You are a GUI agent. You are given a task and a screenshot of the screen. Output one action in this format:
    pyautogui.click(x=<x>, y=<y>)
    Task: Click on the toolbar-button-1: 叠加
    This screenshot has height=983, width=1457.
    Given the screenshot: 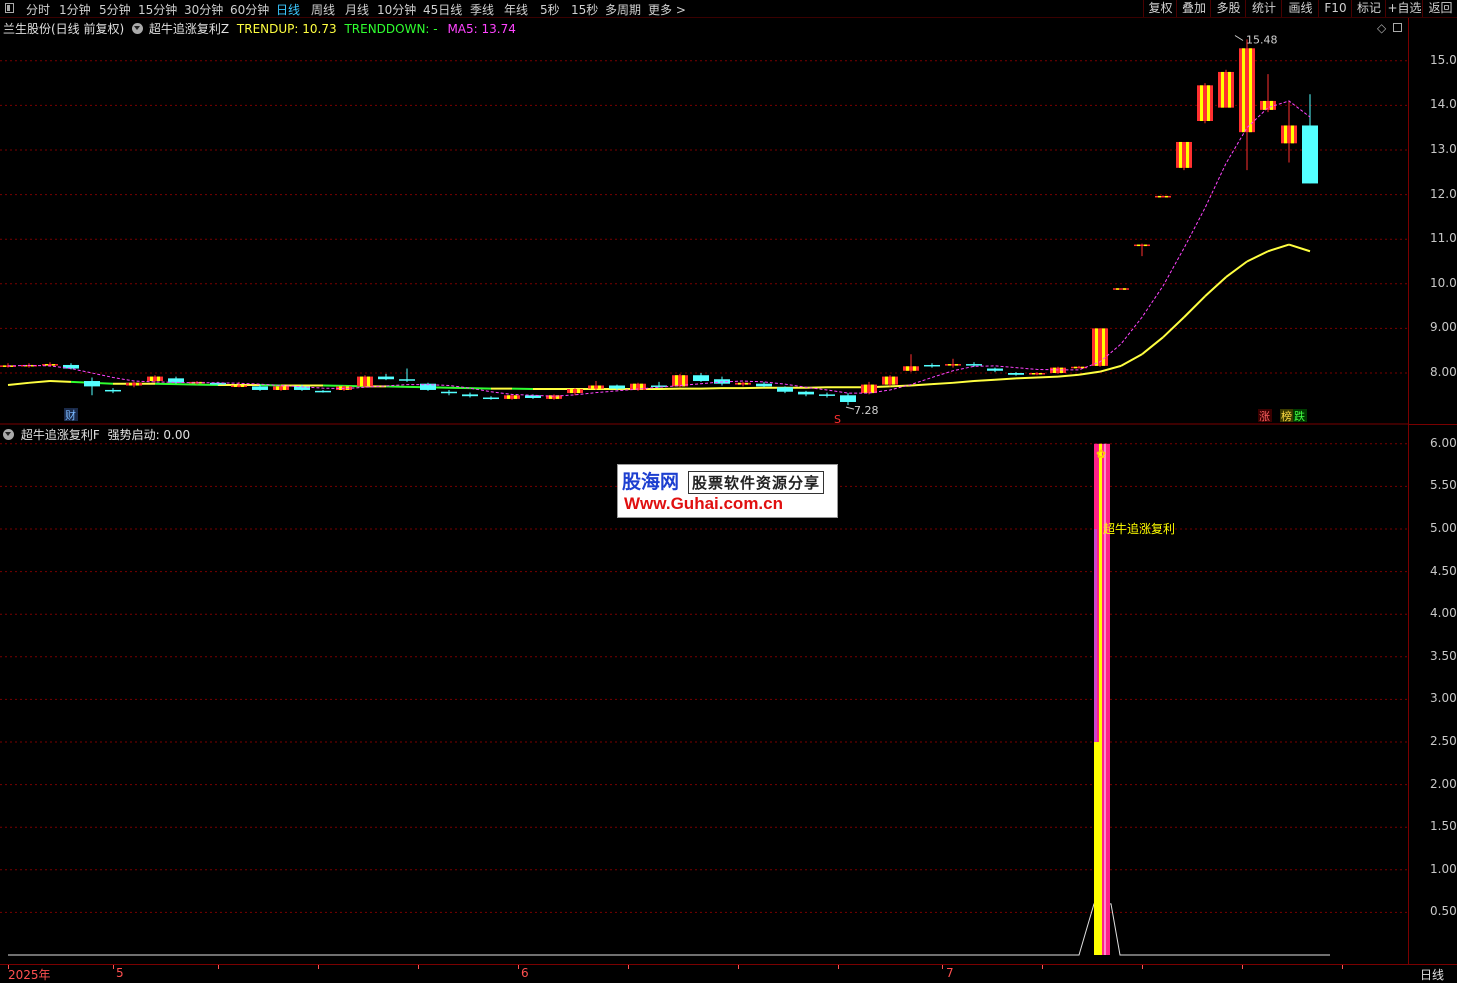 What is the action you would take?
    pyautogui.click(x=1193, y=8)
    